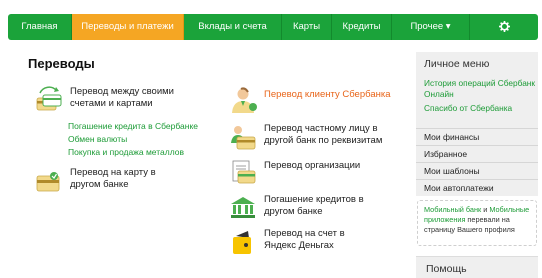  Describe the element at coordinates (48, 182) in the screenshot. I see `card-icon` at that location.